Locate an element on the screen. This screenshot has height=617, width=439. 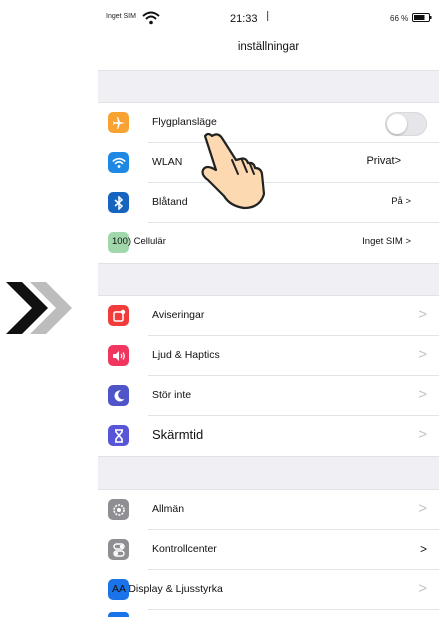
next-row-icon is located at coordinates (118, 614).